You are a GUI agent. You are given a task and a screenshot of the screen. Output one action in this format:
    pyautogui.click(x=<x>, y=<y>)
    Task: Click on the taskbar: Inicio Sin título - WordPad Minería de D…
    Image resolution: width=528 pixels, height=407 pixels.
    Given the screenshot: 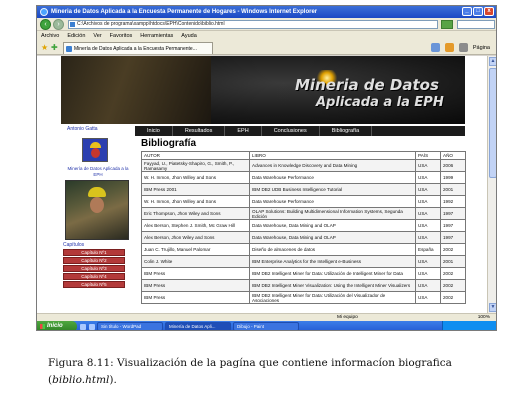 What is the action you would take?
    pyautogui.click(x=266, y=325)
    